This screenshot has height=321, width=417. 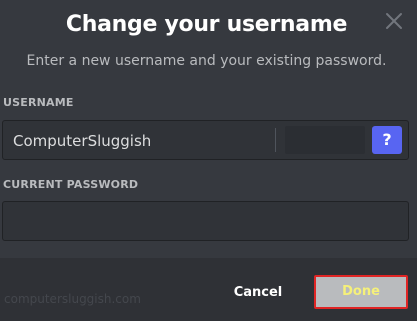 What do you see at coordinates (205, 221) in the screenshot?
I see `current-password-field` at bounding box center [205, 221].